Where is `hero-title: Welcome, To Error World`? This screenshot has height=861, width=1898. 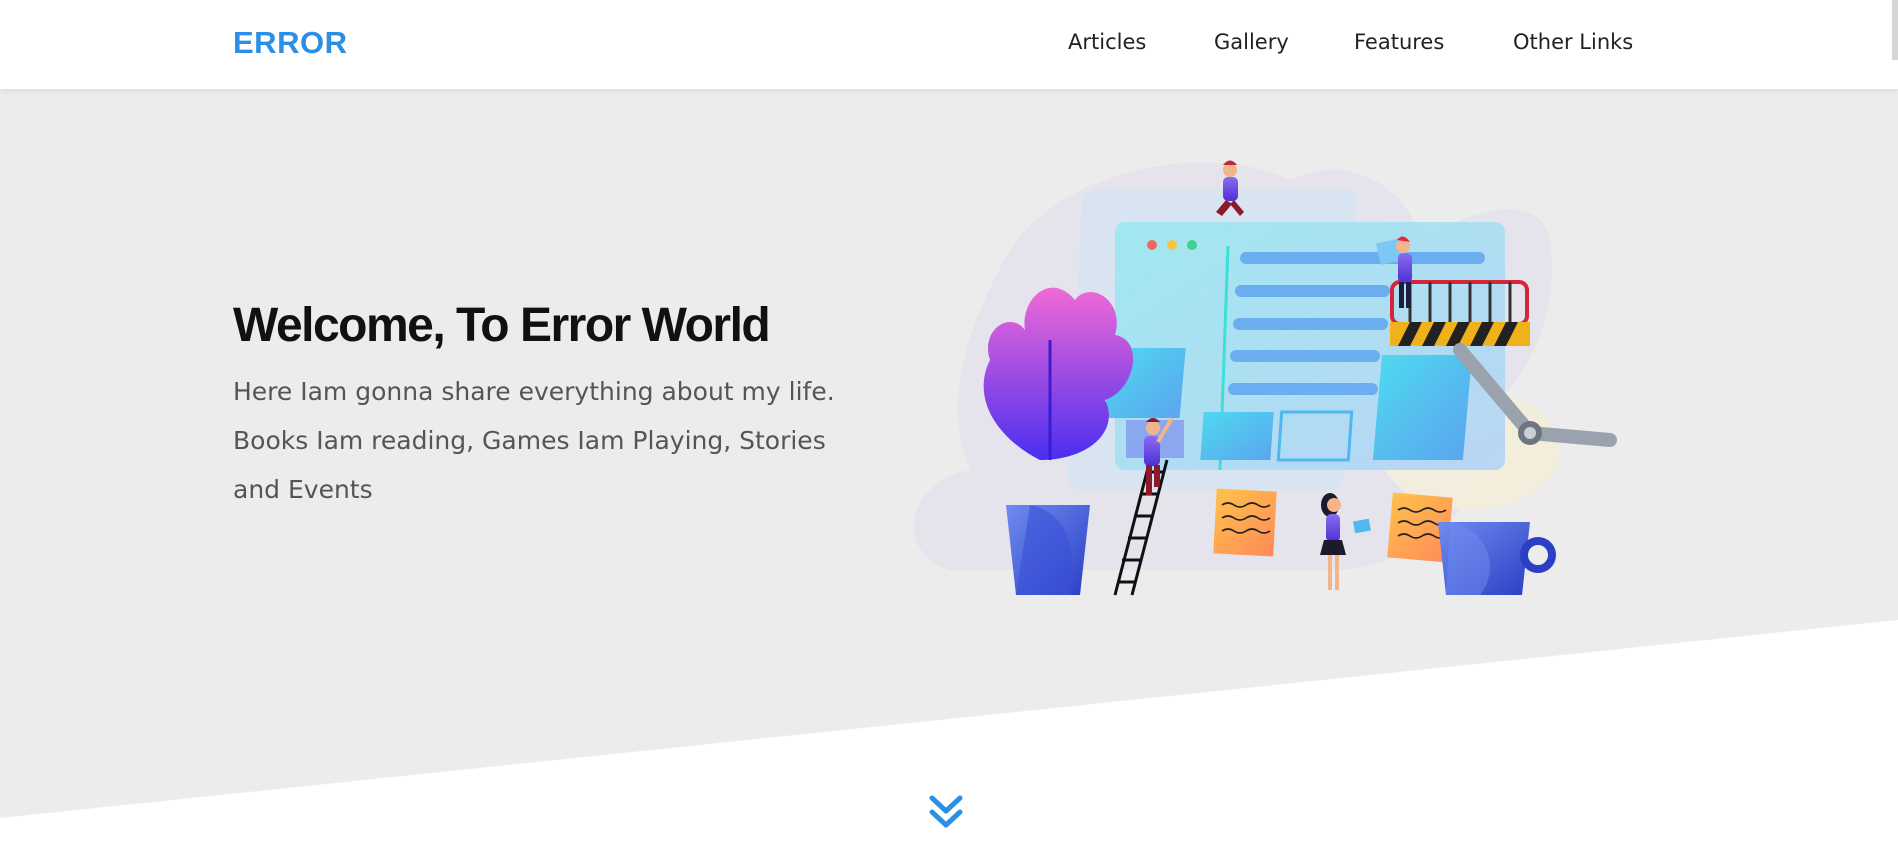
hero-title: Welcome, To Error World is located at coordinates (502, 325).